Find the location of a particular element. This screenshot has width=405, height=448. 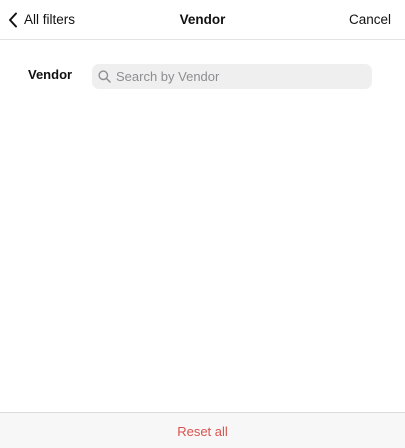

header-bar: All filters Vendor Cancel is located at coordinates (202, 20).